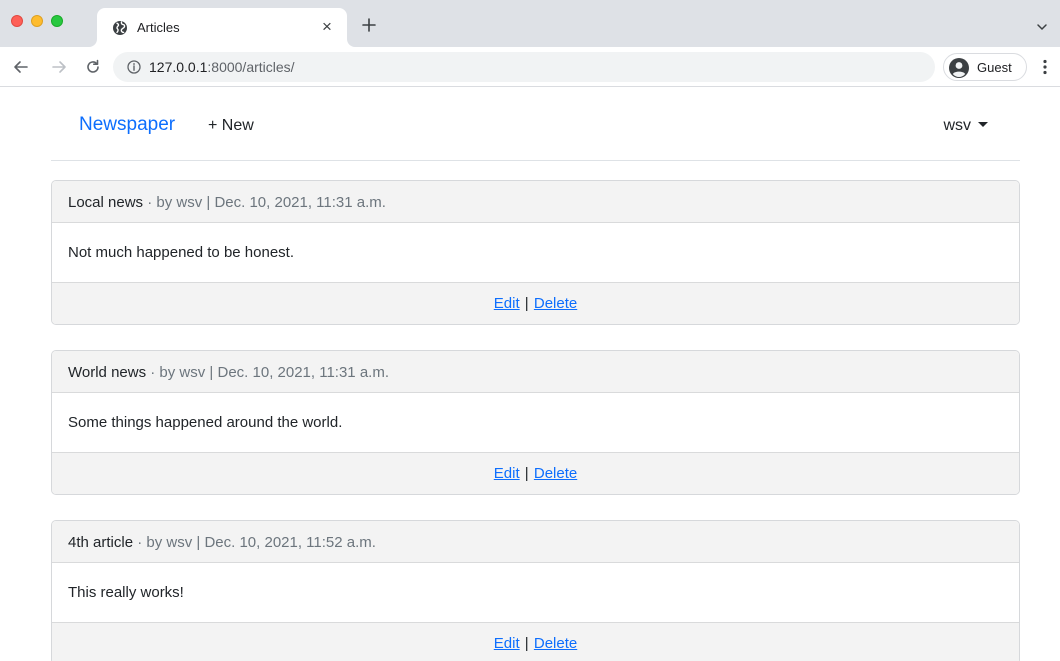 The image size is (1060, 661). Describe the element at coordinates (205, 422) in the screenshot. I see `article-body: Some things happened around the world.` at that location.